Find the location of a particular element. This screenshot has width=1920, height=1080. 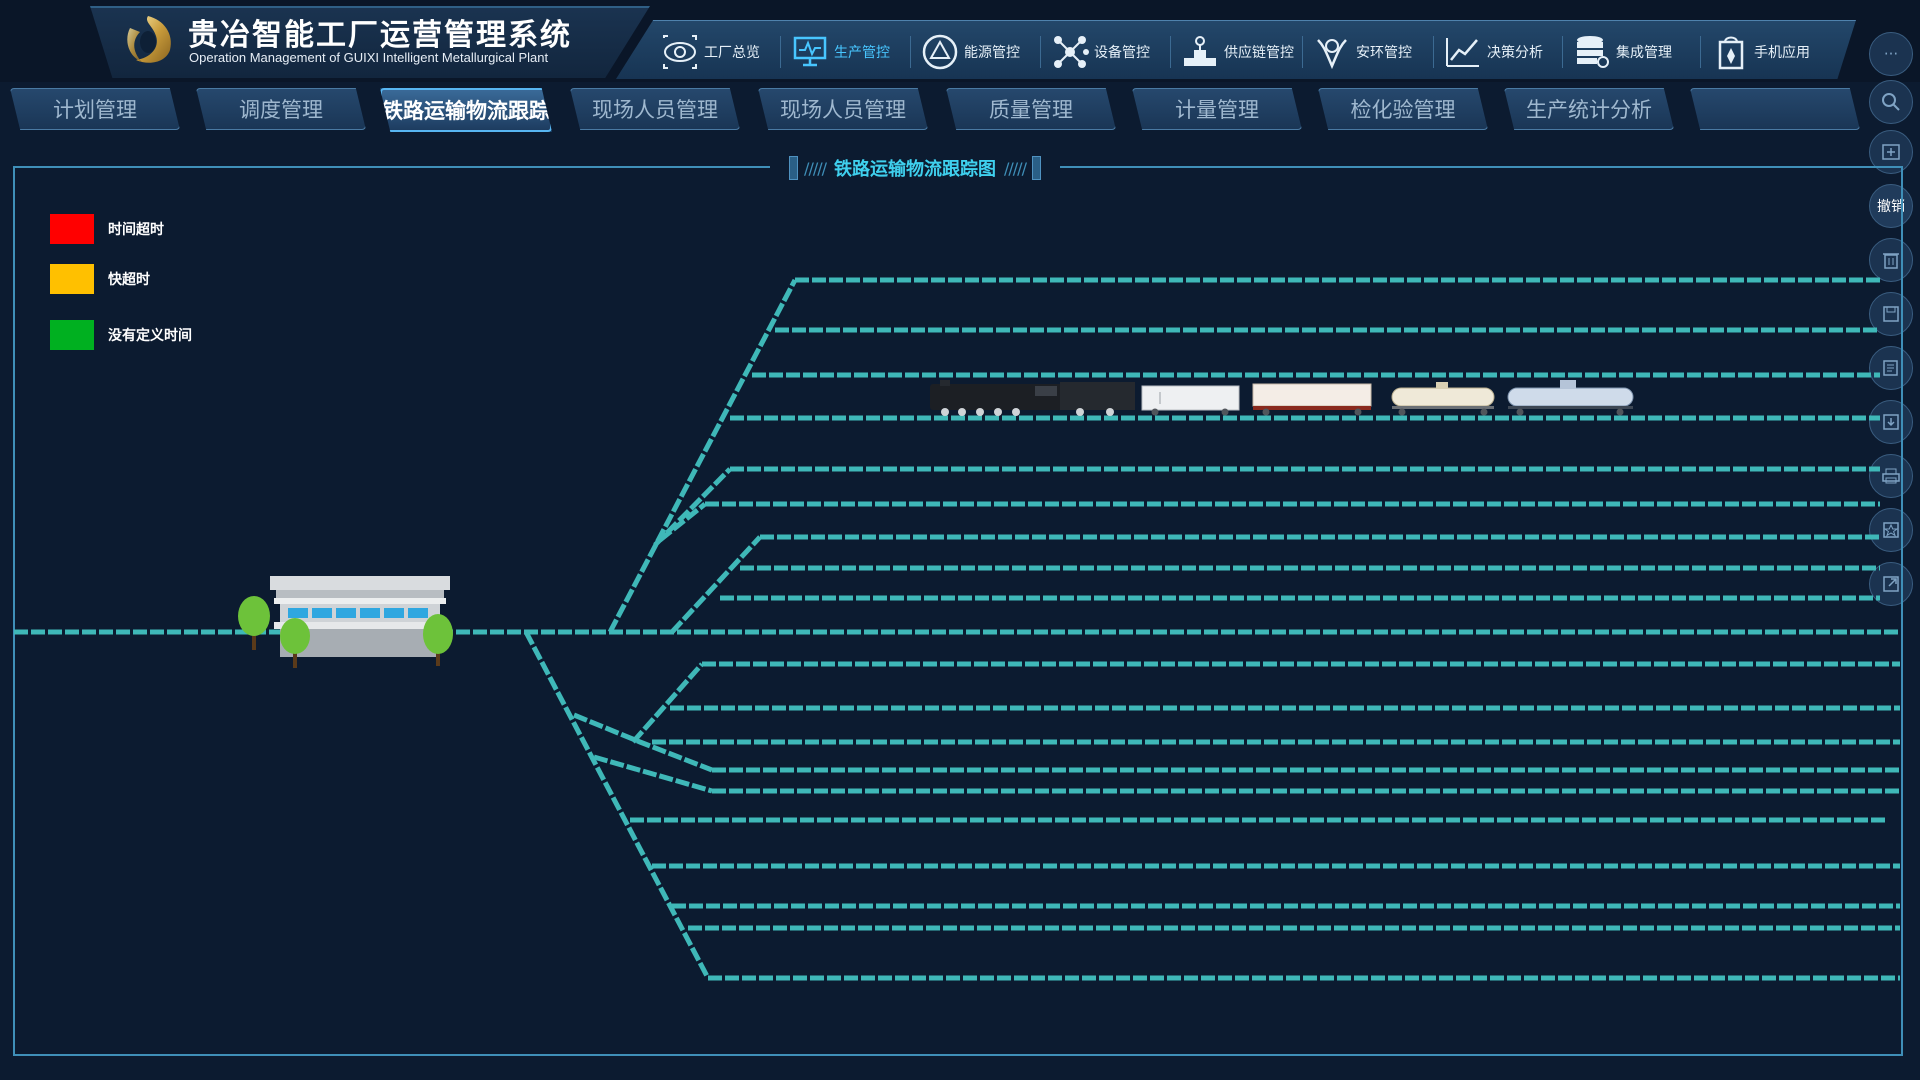

train-car-tank-cream is located at coordinates (1443, 399).